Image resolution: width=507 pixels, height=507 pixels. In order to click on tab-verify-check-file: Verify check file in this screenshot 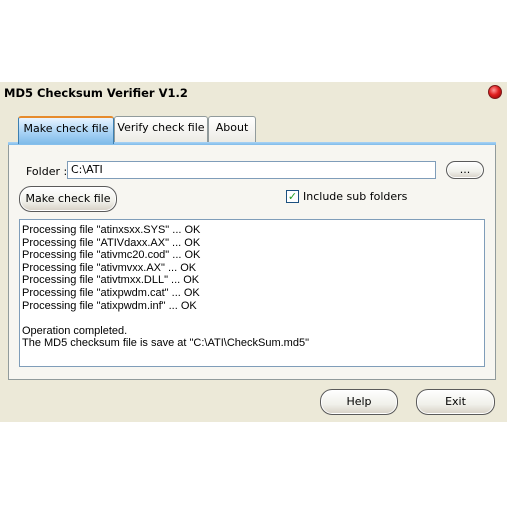, I will do `click(161, 129)`.